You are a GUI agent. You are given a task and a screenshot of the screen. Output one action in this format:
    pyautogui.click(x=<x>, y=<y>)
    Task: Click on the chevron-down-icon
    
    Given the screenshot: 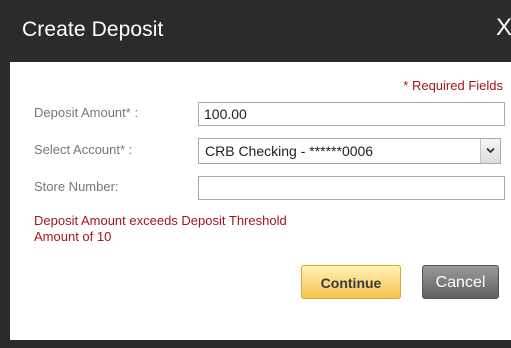 What is the action you would take?
    pyautogui.click(x=490, y=150)
    